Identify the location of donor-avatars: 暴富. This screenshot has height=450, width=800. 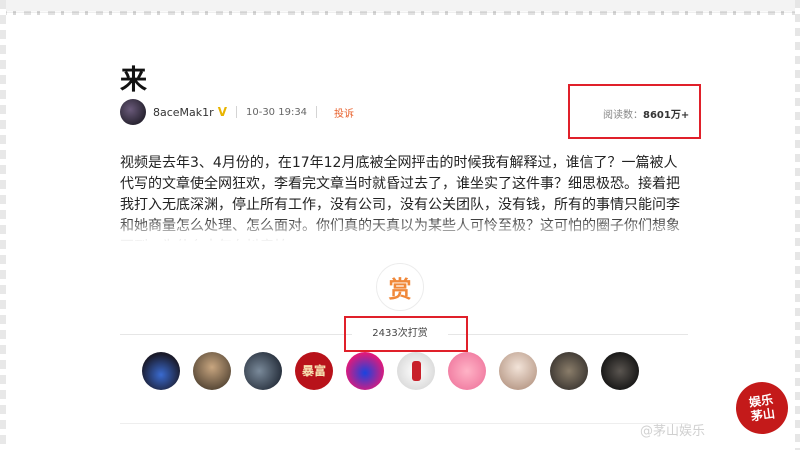
(390, 372).